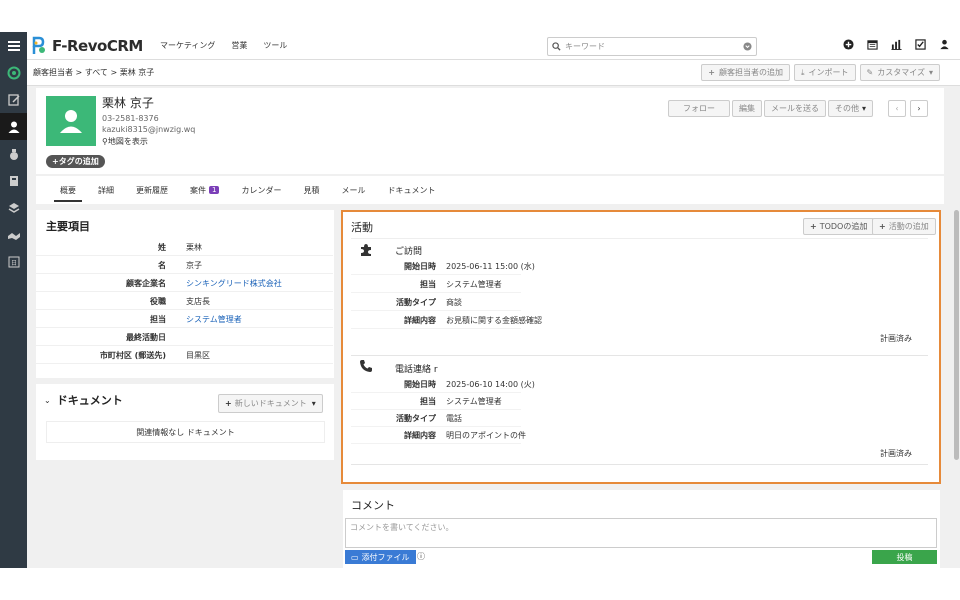 This screenshot has height=600, width=960. What do you see at coordinates (234, 283) in the screenshot?
I see `company-link: シンキングリード株式会社` at bounding box center [234, 283].